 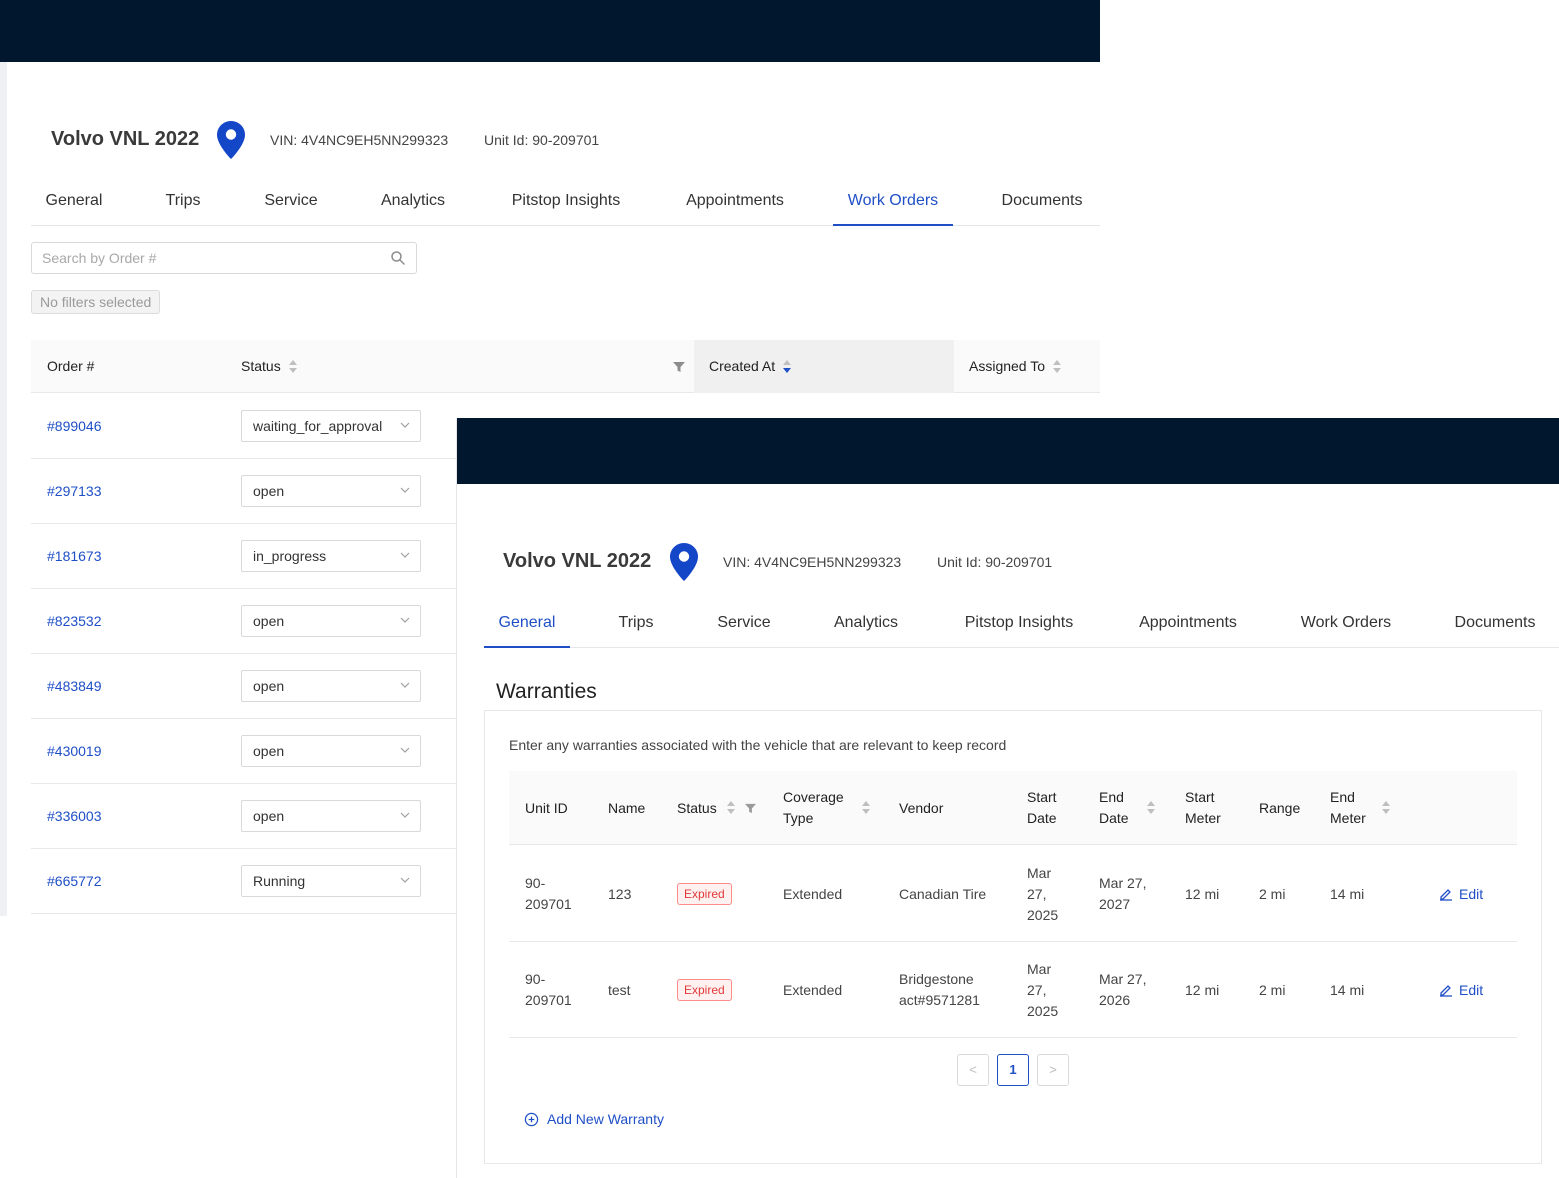 I want to click on order-link: #823532, so click(x=74, y=621).